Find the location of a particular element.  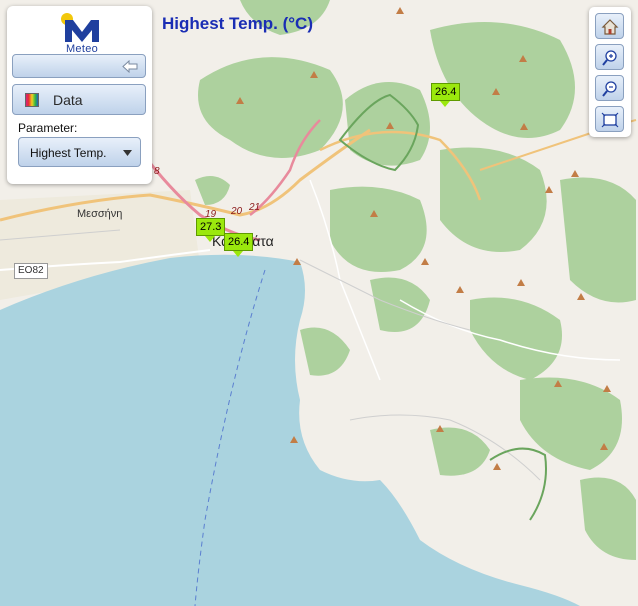

color-palette-icon is located at coordinates (32, 100).